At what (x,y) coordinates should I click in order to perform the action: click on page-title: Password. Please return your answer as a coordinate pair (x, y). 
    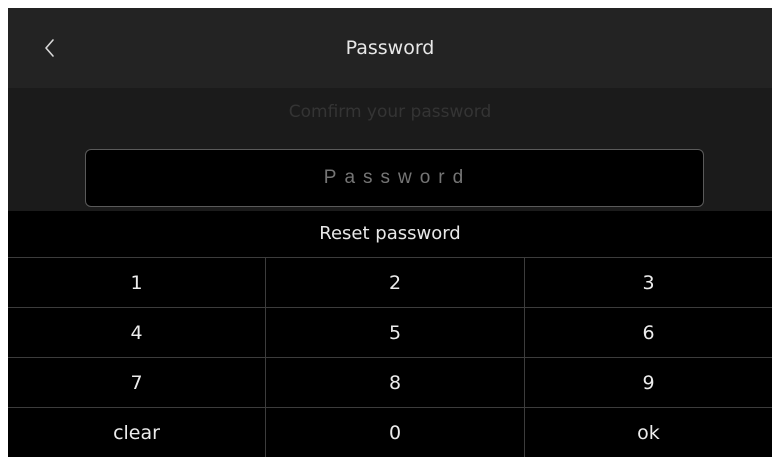
    Looking at the image, I should click on (390, 48).